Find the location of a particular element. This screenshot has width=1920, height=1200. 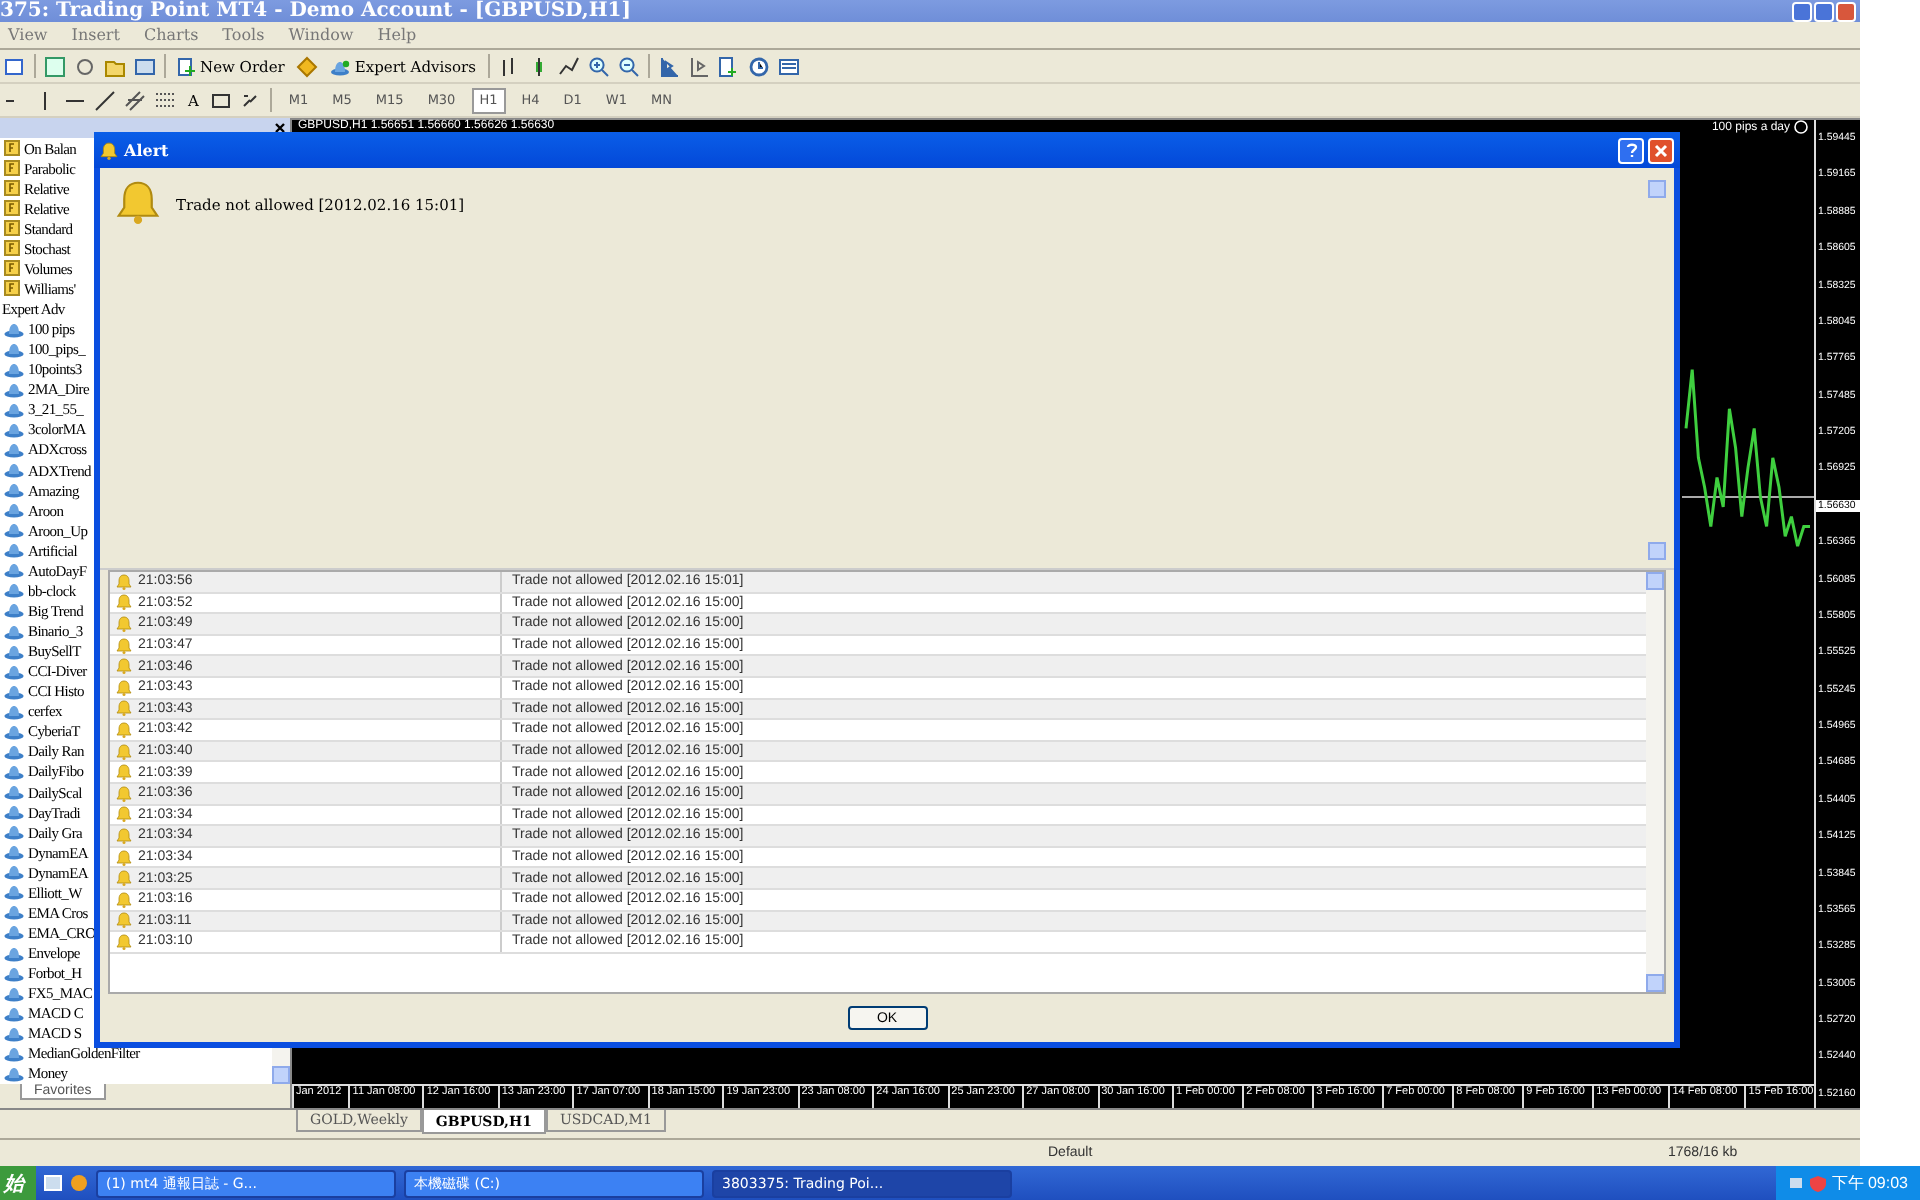

help-button is located at coordinates (1631, 150).